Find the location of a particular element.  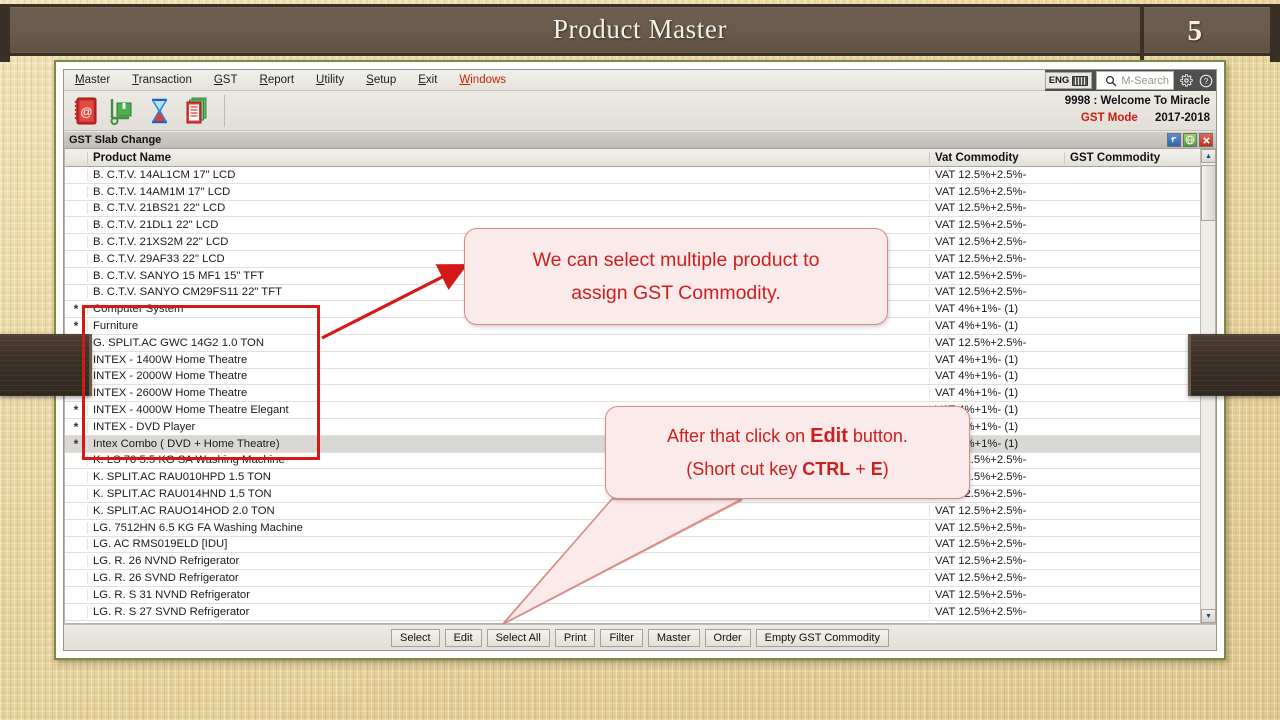

decorative-ribbon-left is located at coordinates (46, 365).